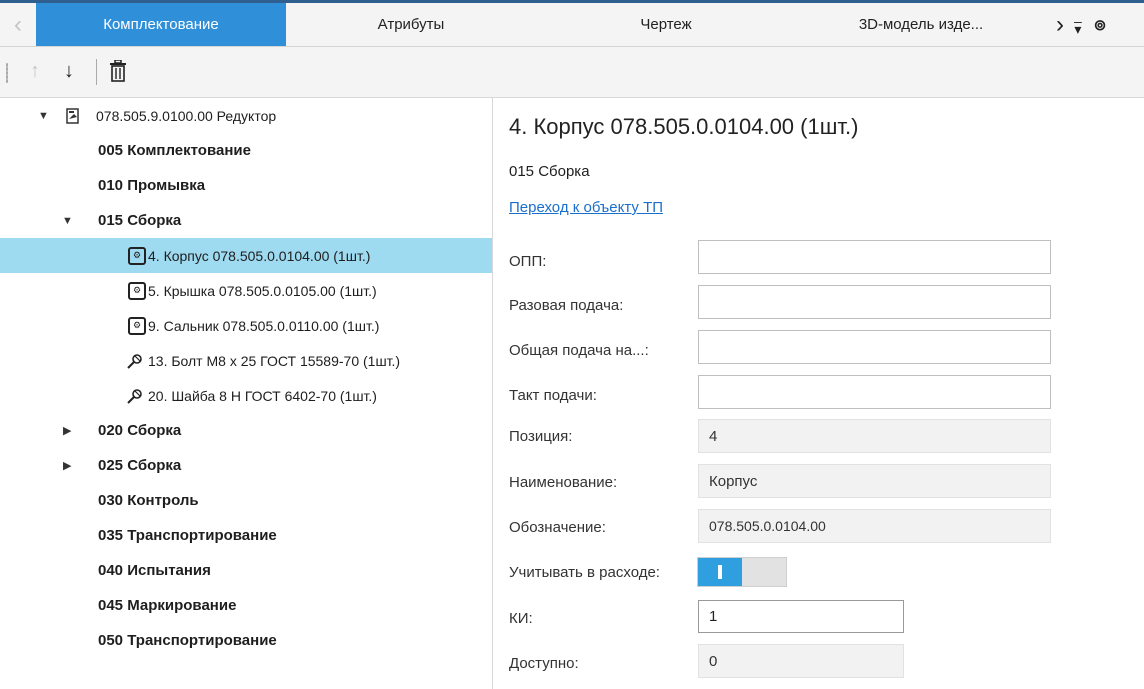 This screenshot has width=1144, height=689. What do you see at coordinates (572, 72) in the screenshot?
I see `toolbar: ↑ ↓` at bounding box center [572, 72].